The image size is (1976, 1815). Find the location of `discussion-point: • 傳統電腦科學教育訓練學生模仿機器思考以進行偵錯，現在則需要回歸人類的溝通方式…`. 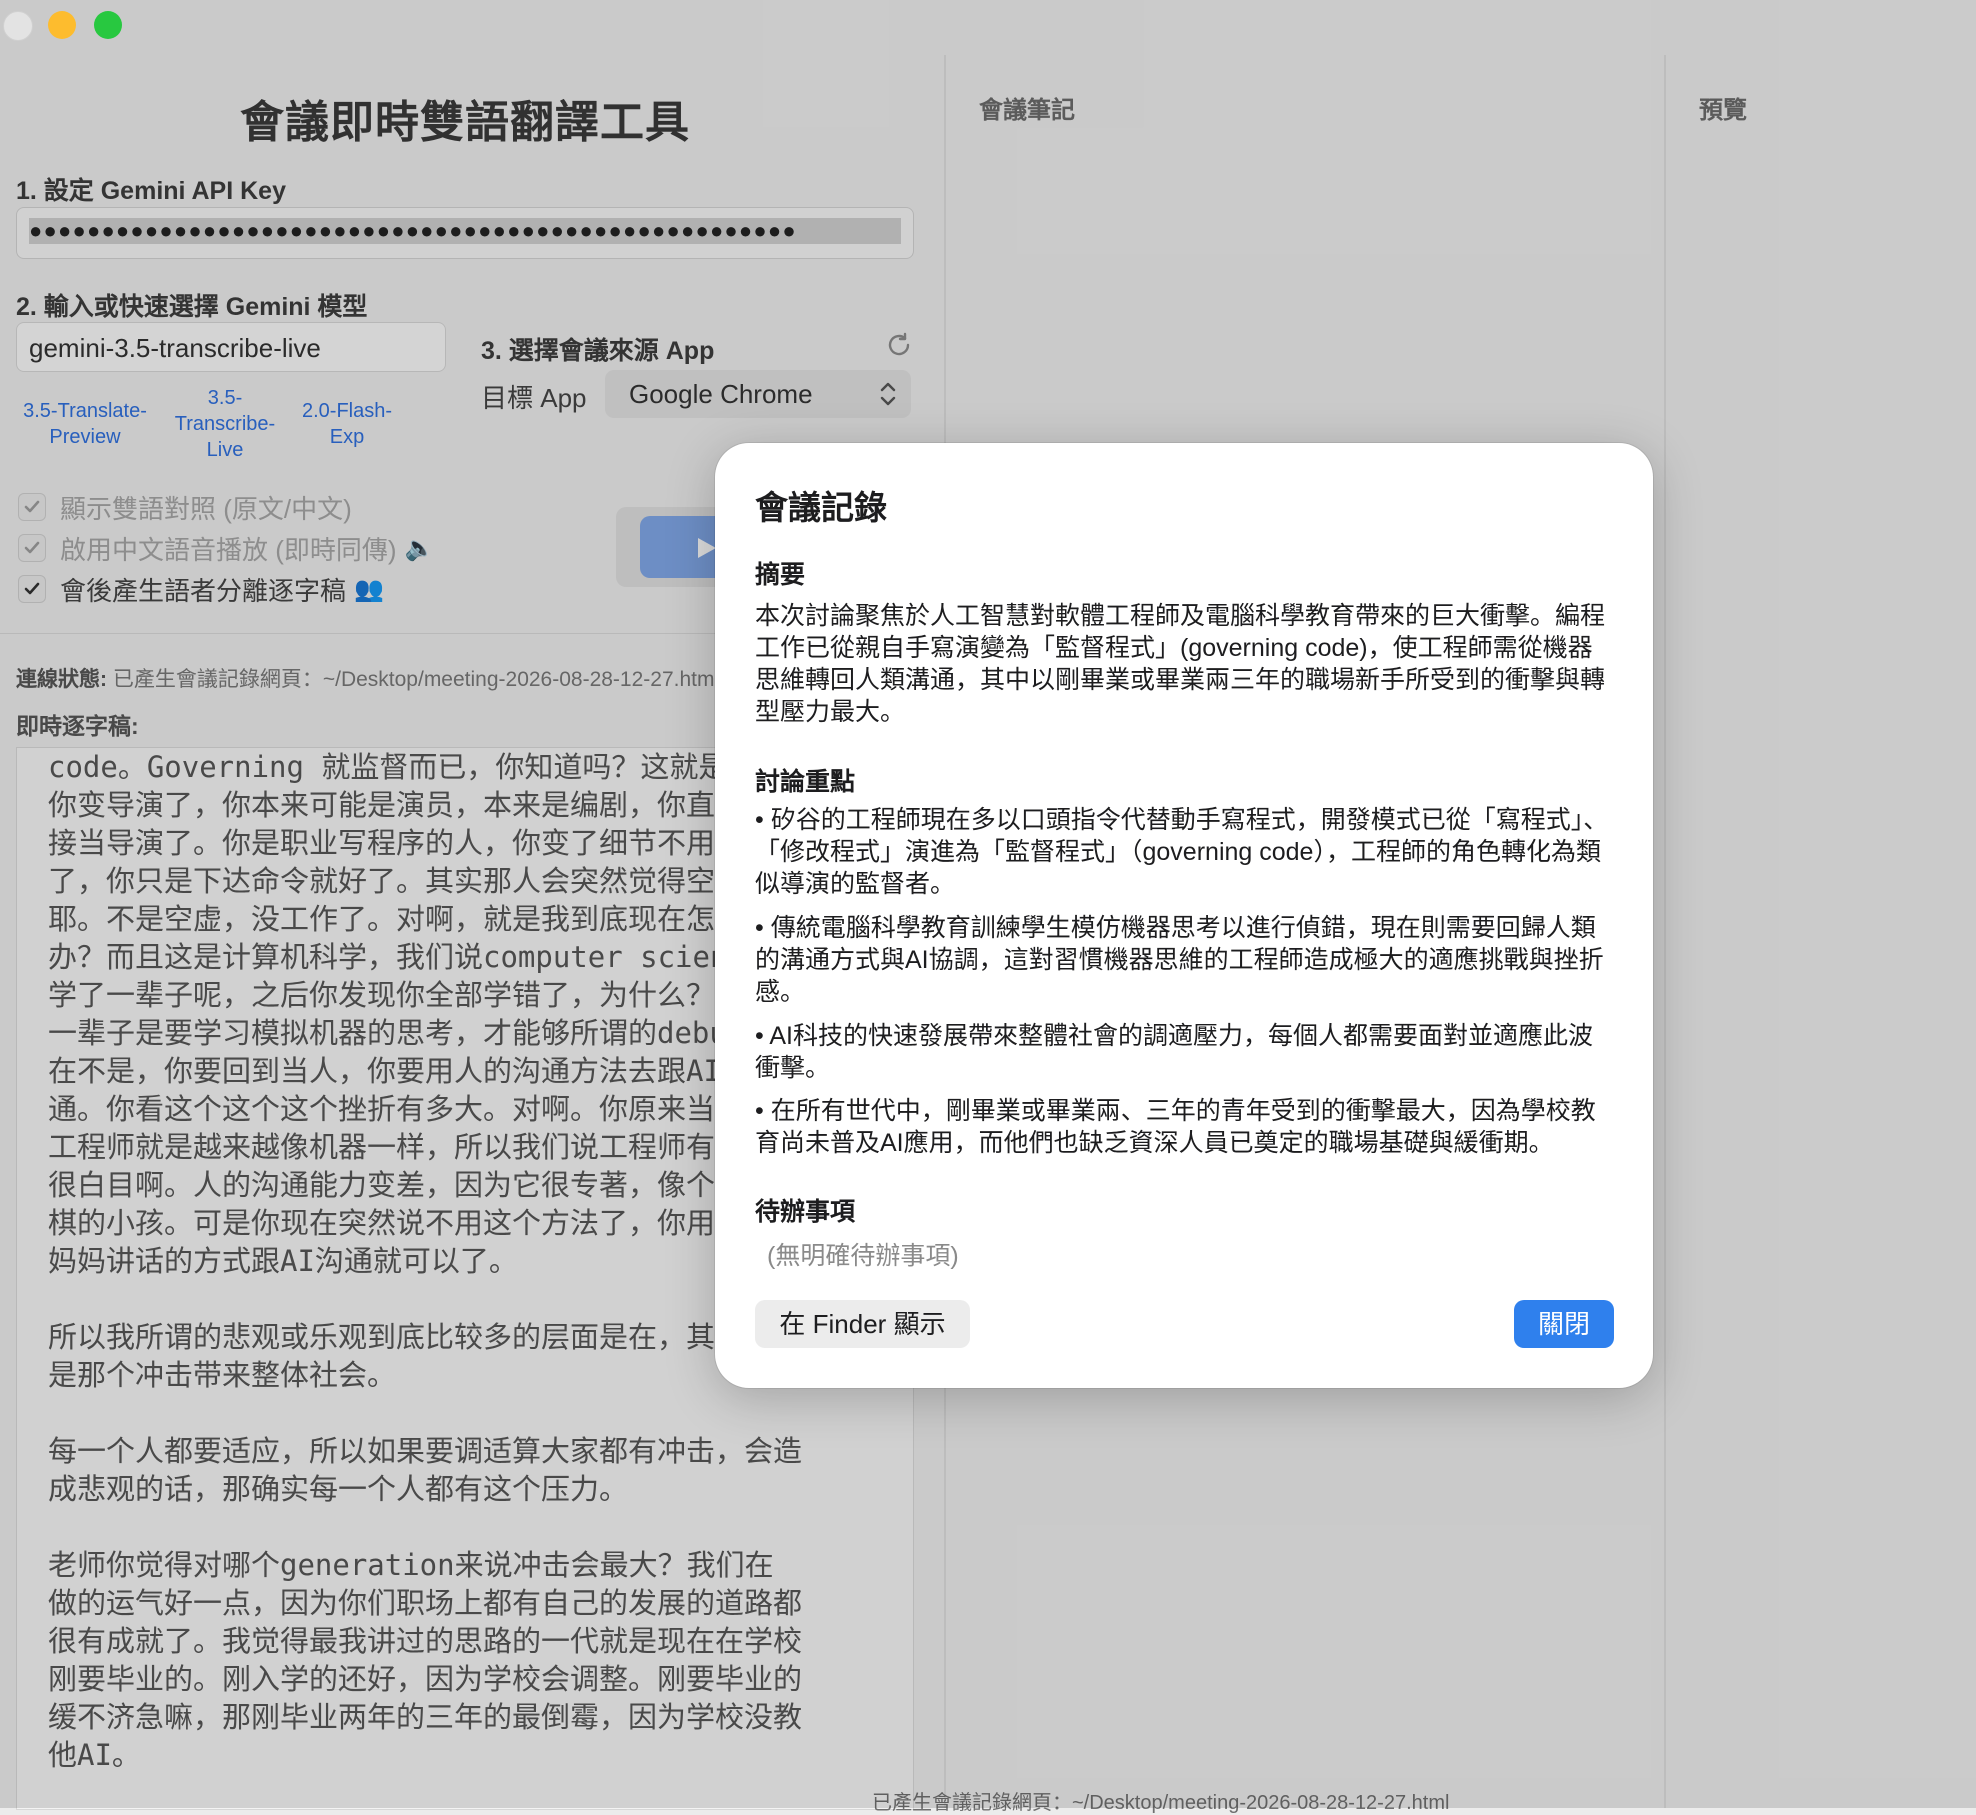

discussion-point: • 傳統電腦科學教育訓練學生模仿機器思考以進行偵錯，現在則需要回歸人類的溝通方式… is located at coordinates (1179, 960).